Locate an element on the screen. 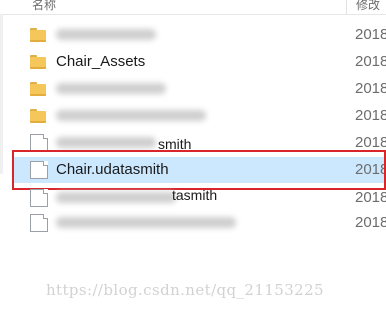 Image resolution: width=386 pixels, height=309 pixels. column-divider is located at coordinates (346, 7).